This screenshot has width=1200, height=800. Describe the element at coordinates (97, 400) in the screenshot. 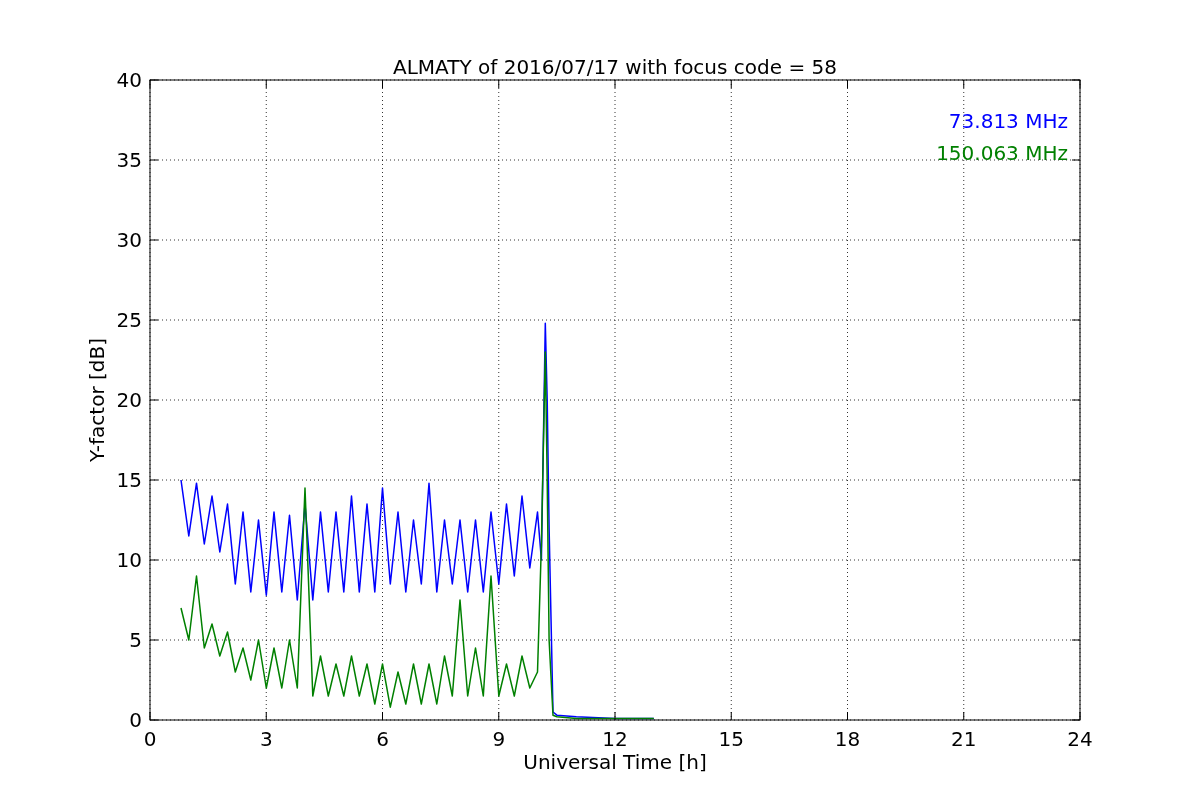

I see `y-axis-label: Y-factor [dB]` at that location.